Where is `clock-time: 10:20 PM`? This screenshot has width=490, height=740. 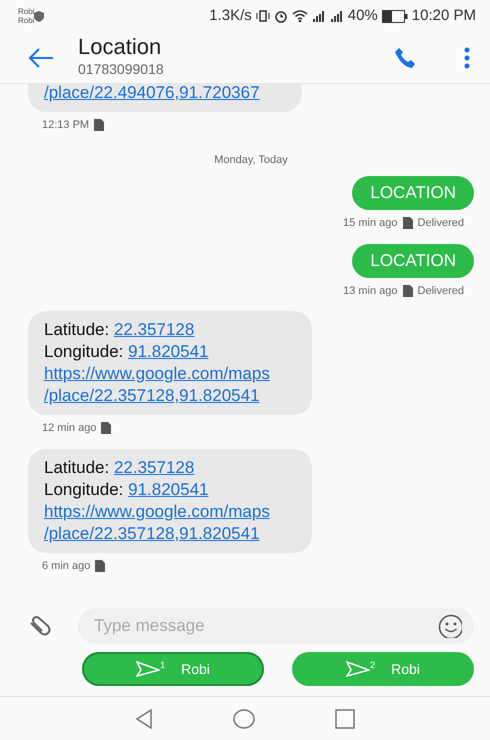
clock-time: 10:20 PM is located at coordinates (444, 16).